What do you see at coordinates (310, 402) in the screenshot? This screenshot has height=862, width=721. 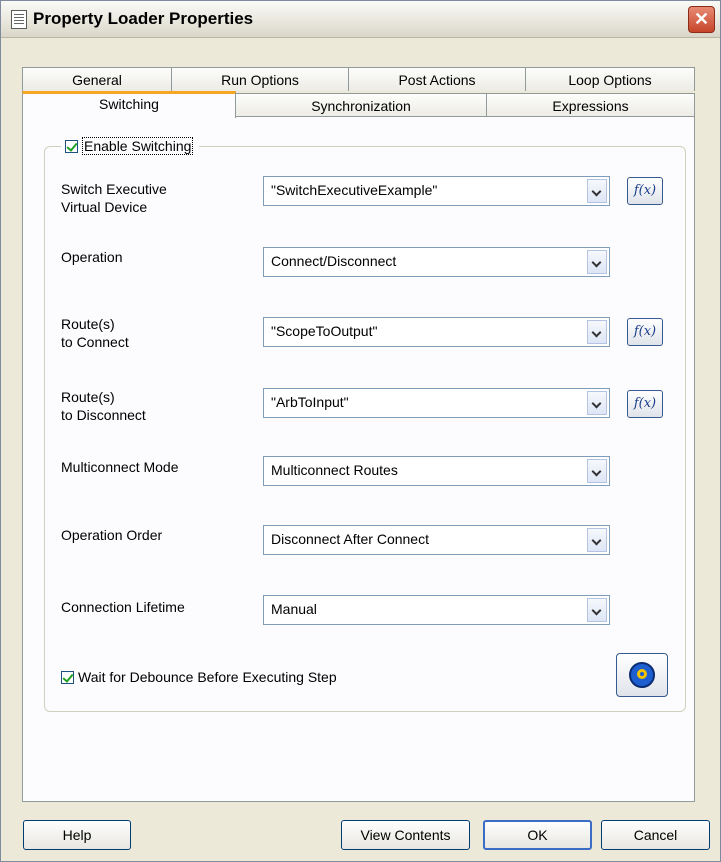 I see `routes-to-disconnect-value: "ArbToInput"` at bounding box center [310, 402].